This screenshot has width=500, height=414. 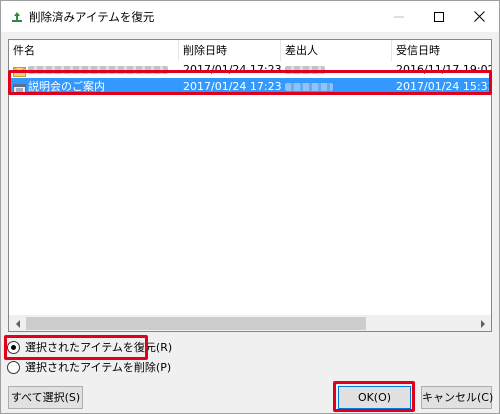 I want to click on restore-radio, so click(x=13, y=347).